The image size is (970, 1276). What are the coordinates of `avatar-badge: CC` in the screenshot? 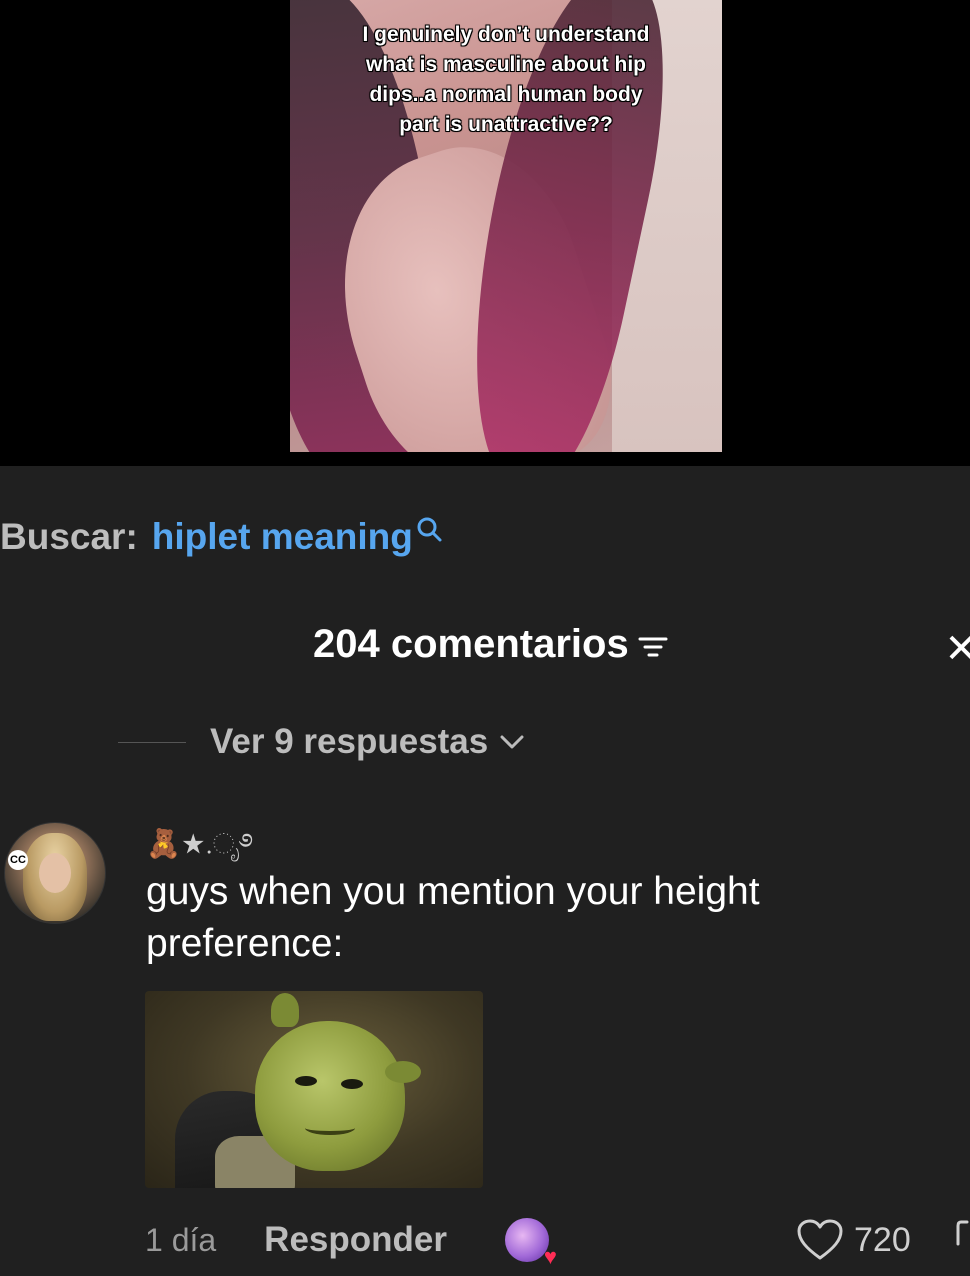 It's located at (18, 860).